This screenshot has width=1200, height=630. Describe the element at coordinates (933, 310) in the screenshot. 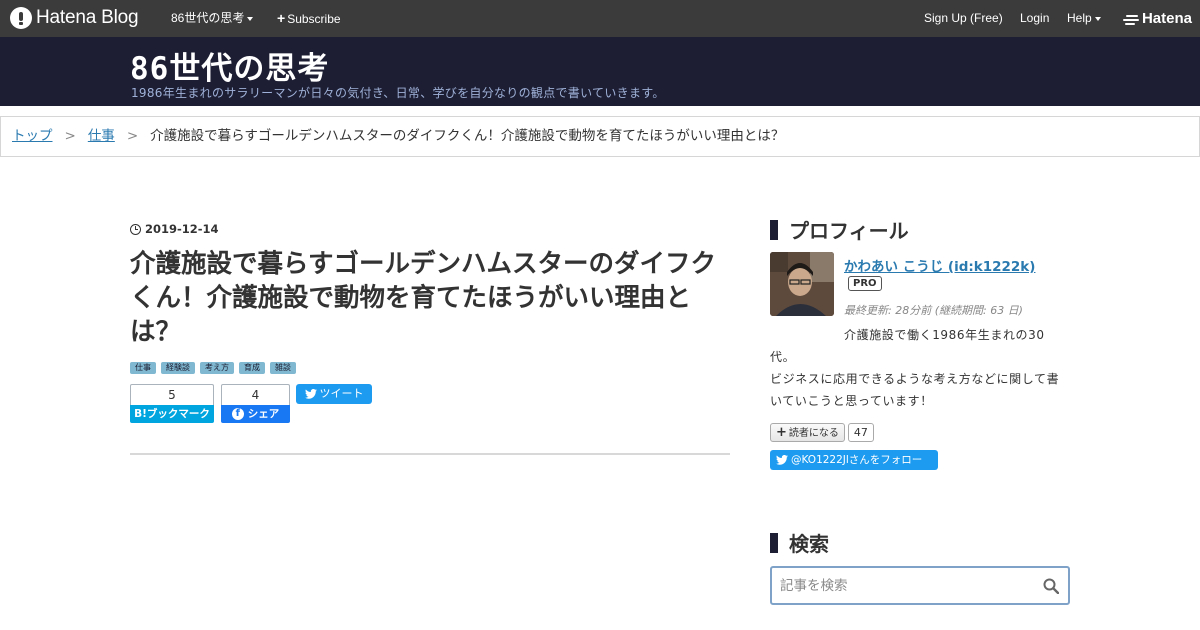

I see `profile-updated: 最終更新: 28分前 (継続期間: 63 日)` at that location.